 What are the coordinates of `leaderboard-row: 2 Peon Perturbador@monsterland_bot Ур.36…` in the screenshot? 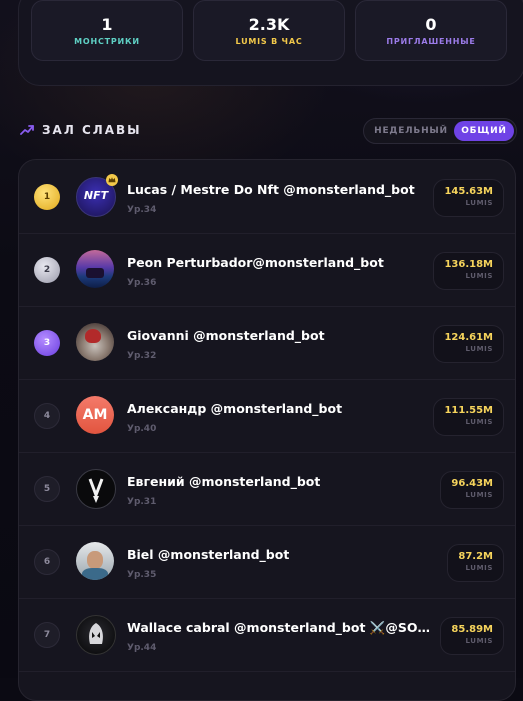 It's located at (267, 270).